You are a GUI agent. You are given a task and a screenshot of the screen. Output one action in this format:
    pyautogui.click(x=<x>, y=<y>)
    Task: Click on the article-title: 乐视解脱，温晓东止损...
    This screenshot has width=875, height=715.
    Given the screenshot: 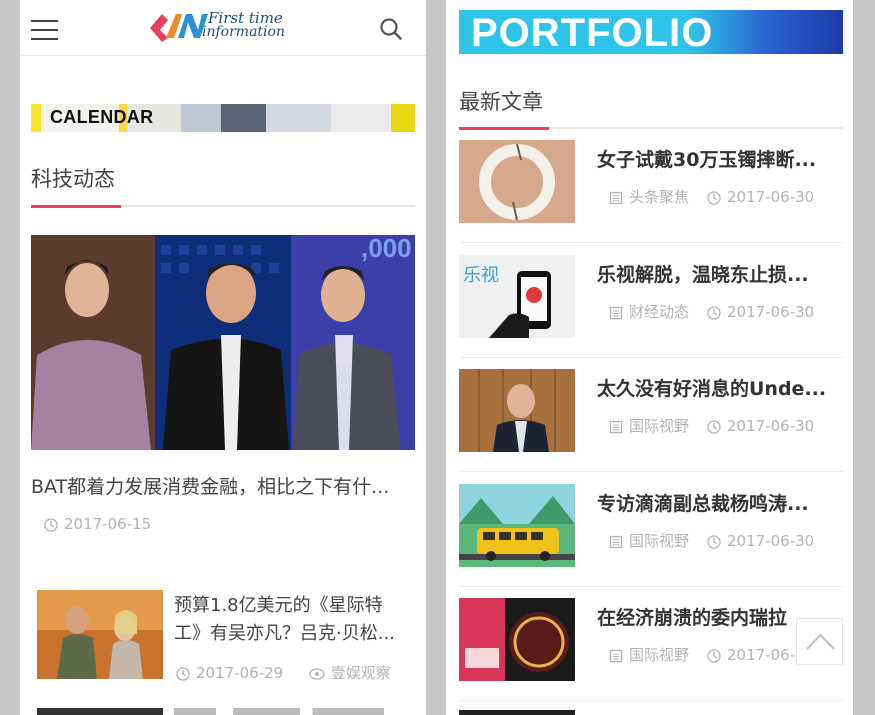 What is the action you would take?
    pyautogui.click(x=703, y=275)
    